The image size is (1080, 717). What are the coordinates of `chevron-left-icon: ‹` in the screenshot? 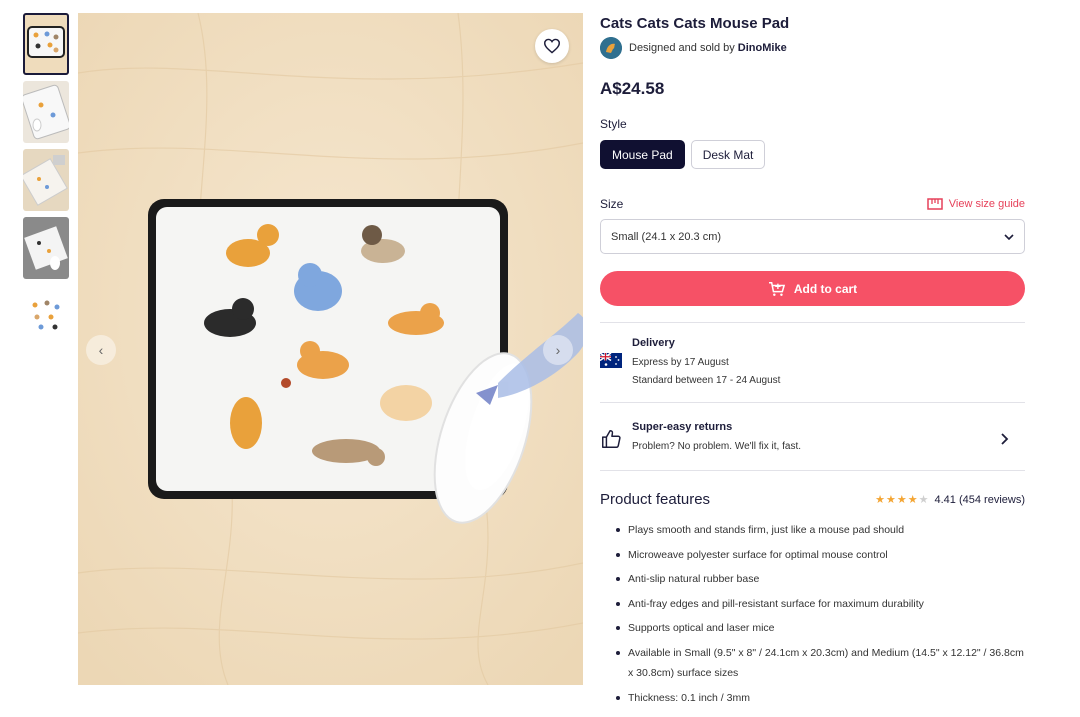 It's located at (101, 350).